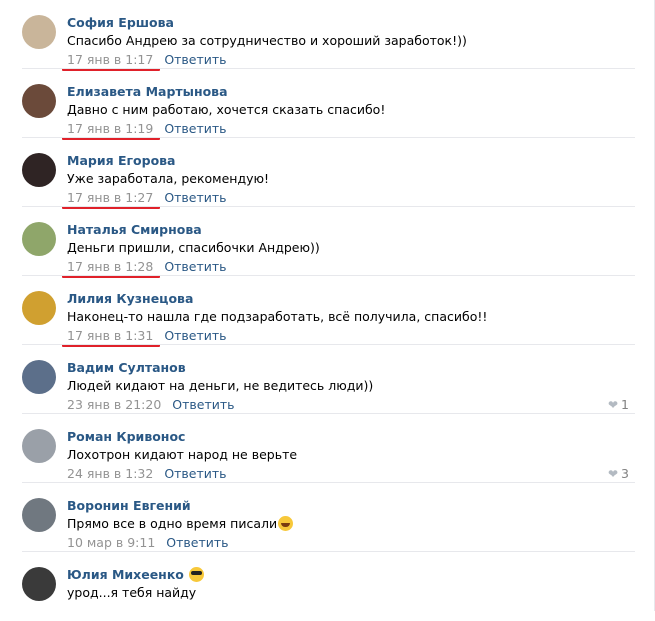  What do you see at coordinates (130, 298) in the screenshot?
I see `comment-author: Лилия Кузнецова` at bounding box center [130, 298].